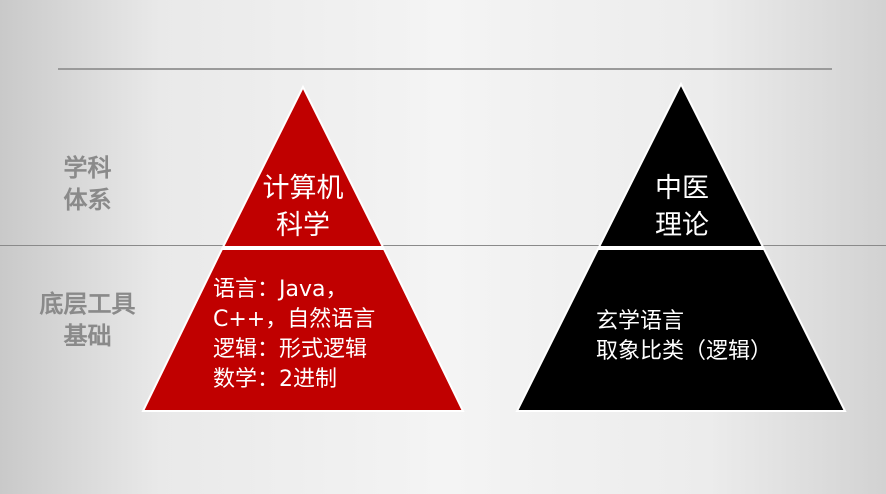  I want to click on left-apex-text: 计算机 科学, so click(303, 207).